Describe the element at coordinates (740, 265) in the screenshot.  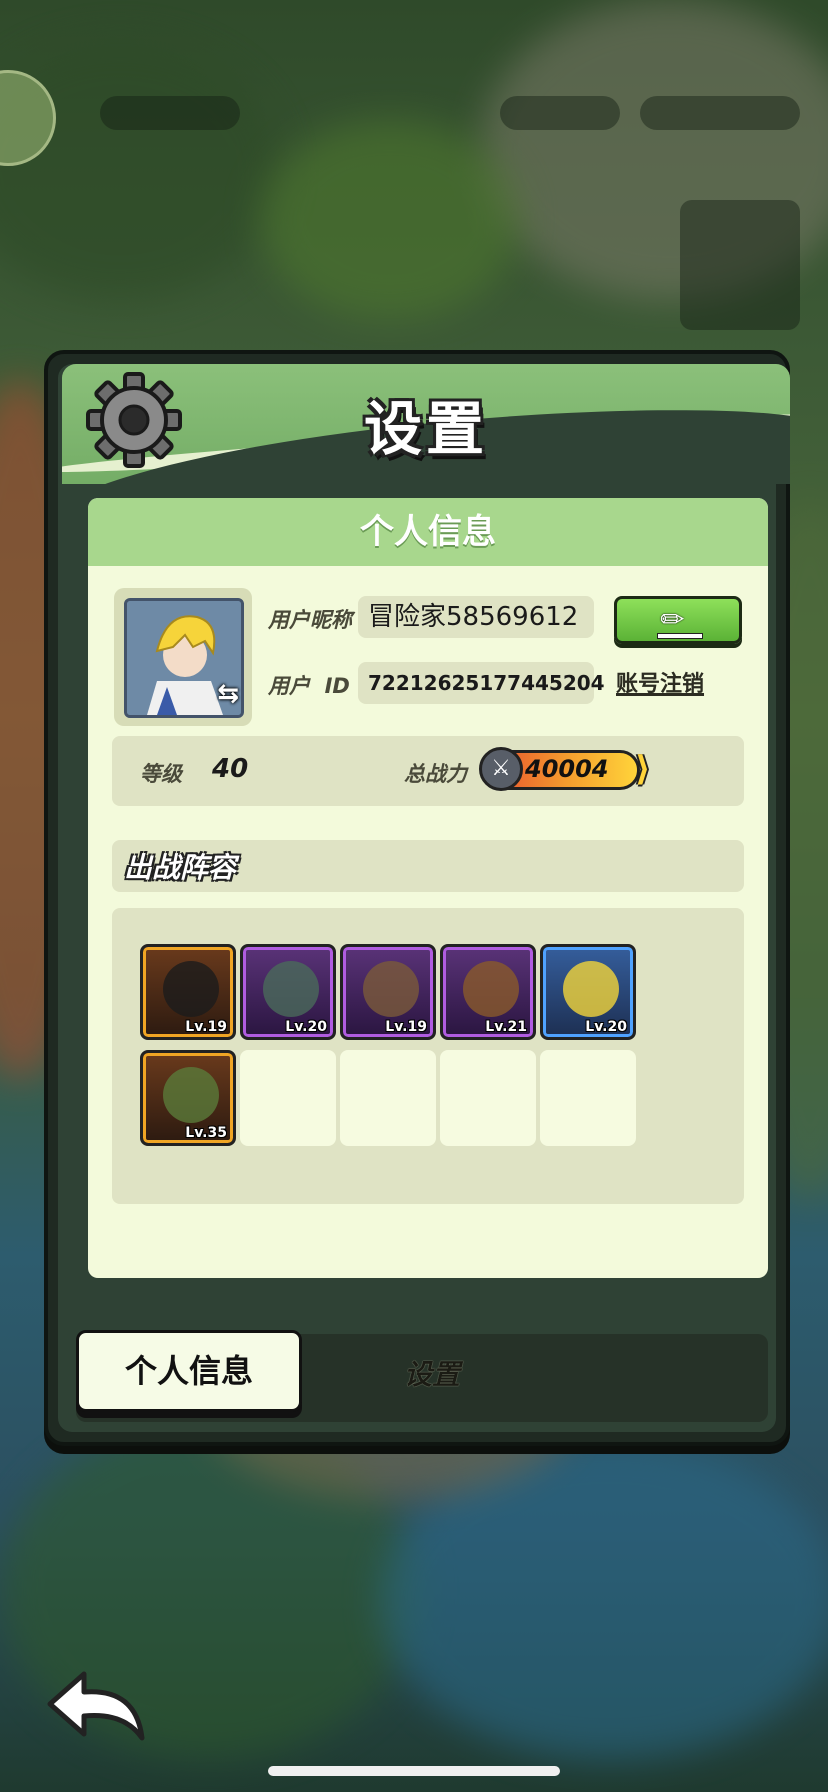
I see `minimap` at that location.